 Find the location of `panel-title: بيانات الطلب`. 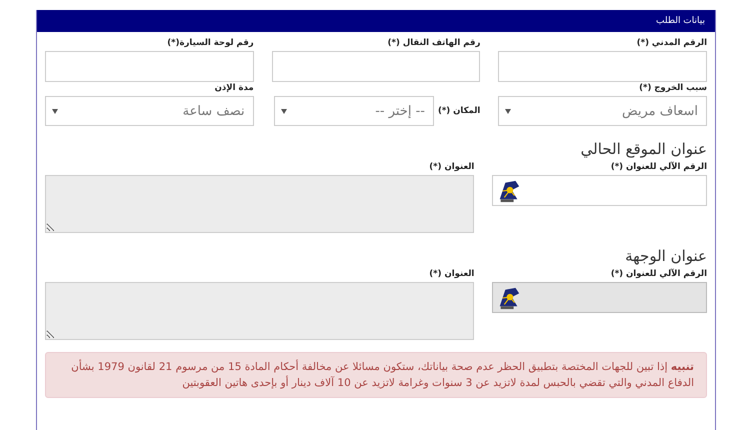

panel-title: بيانات الطلب is located at coordinates (680, 21).